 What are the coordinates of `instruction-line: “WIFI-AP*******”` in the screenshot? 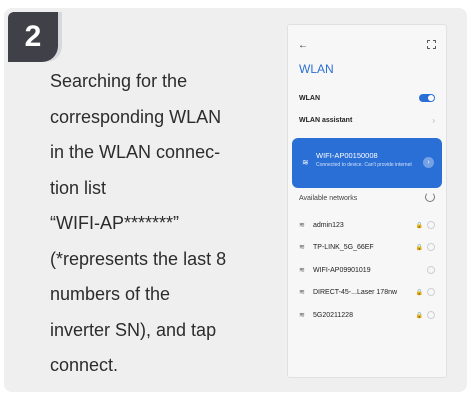 It's located at (115, 223).